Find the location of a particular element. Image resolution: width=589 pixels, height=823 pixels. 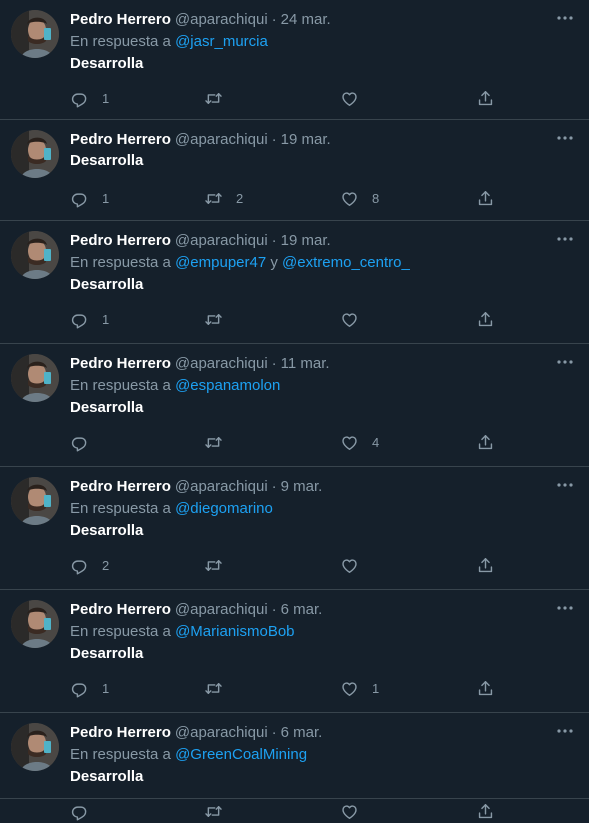

mention-link: @diegomarino is located at coordinates (224, 508).